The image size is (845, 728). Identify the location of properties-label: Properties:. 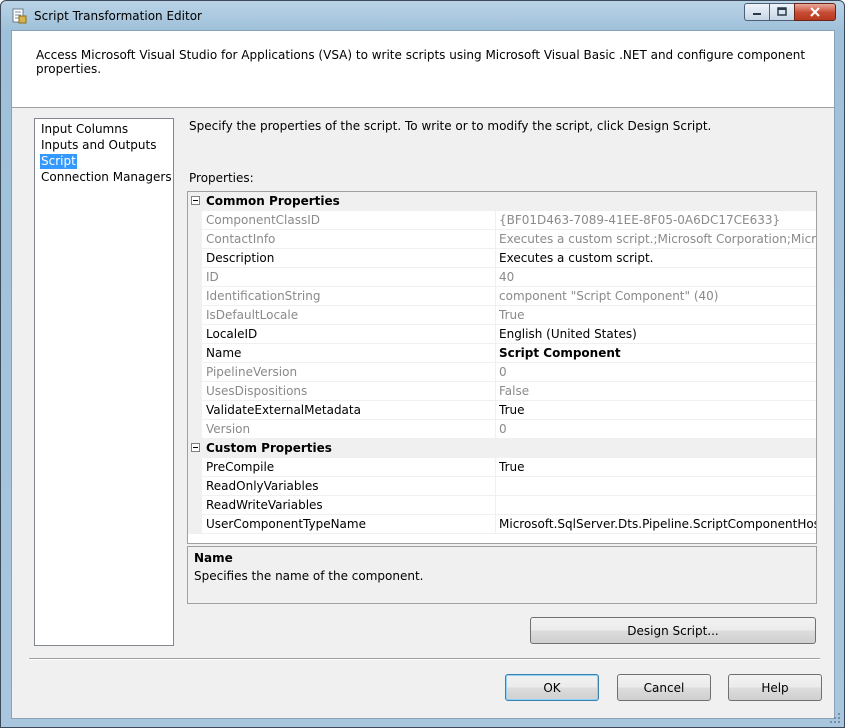
(221, 178).